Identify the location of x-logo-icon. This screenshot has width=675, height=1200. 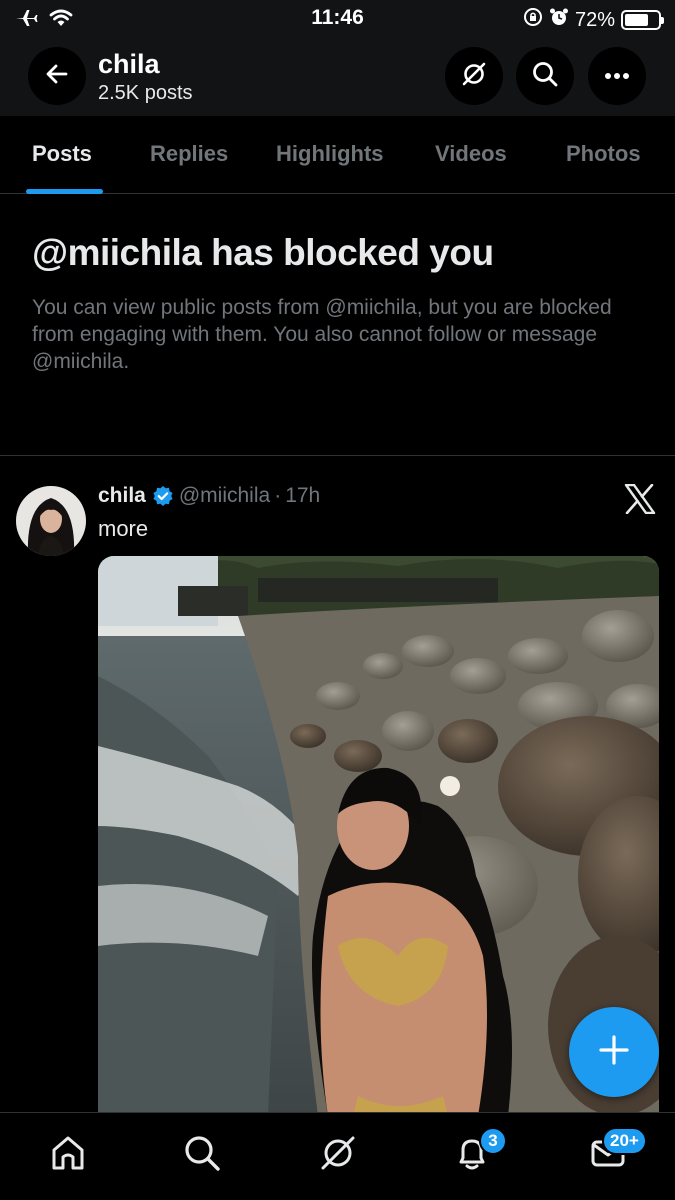
(640, 501).